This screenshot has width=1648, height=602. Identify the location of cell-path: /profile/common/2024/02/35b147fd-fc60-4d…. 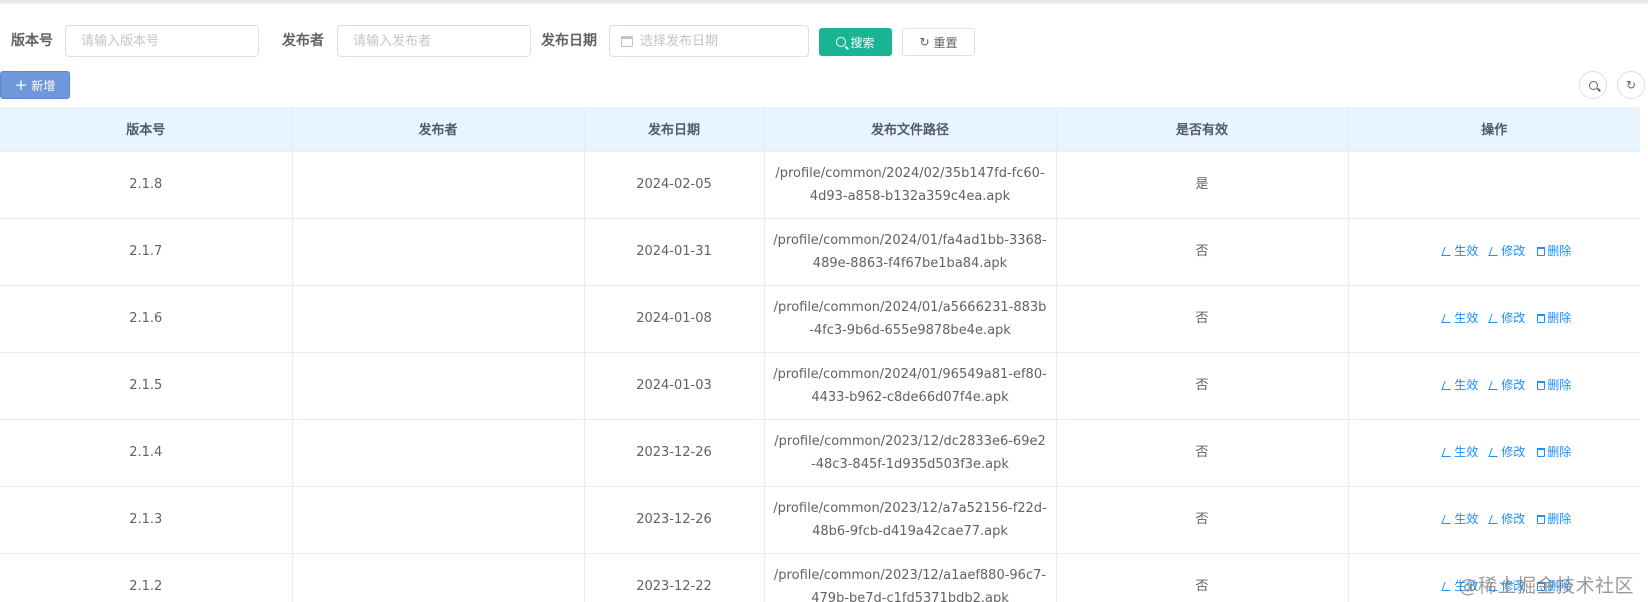
(910, 185).